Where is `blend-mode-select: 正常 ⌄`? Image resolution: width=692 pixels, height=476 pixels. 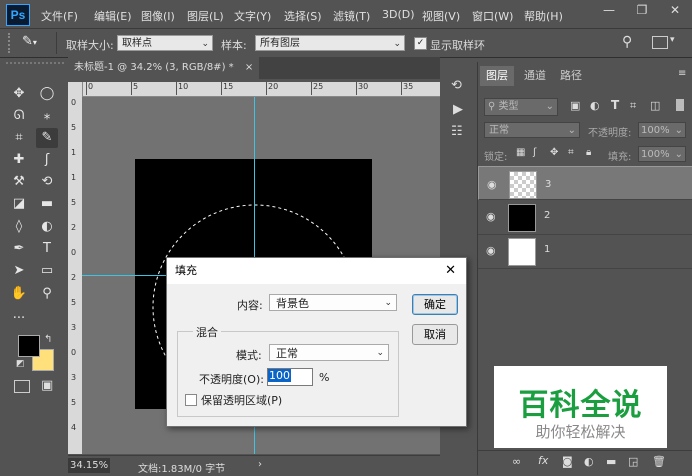 blend-mode-select: 正常 ⌄ is located at coordinates (532, 130).